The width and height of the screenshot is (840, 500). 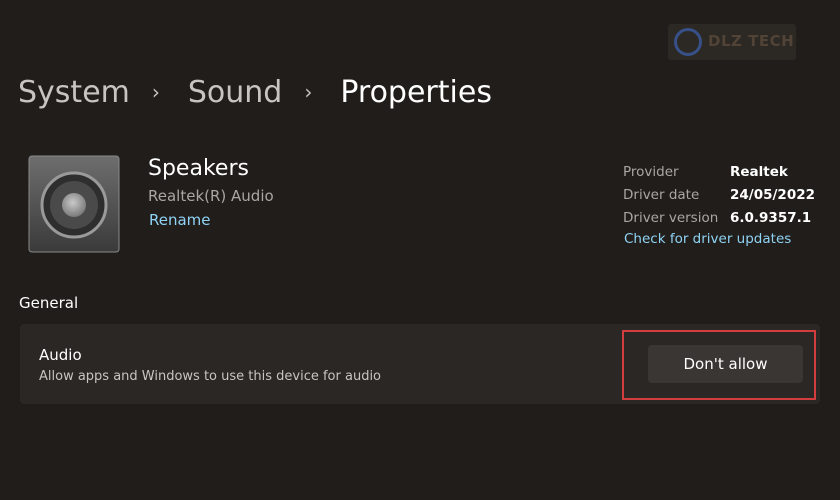 What do you see at coordinates (725, 364) in the screenshot?
I see `dont-allow-button: Don't allow` at bounding box center [725, 364].